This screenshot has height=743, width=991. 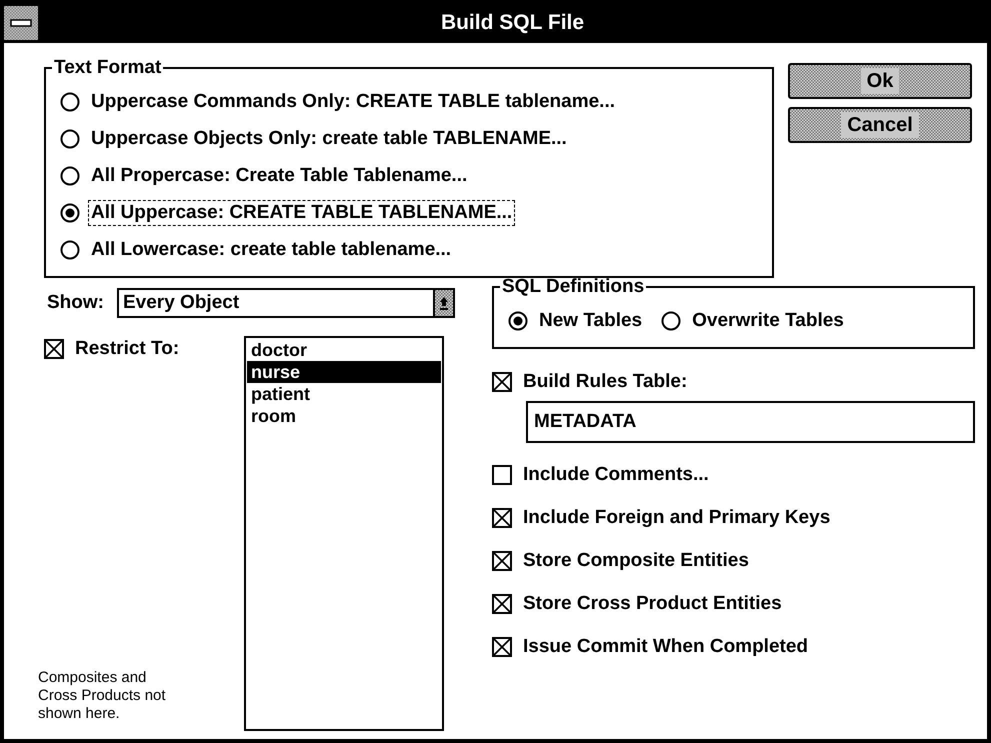 What do you see at coordinates (768, 321) in the screenshot?
I see `radio-label: Overwrite Tables` at bounding box center [768, 321].